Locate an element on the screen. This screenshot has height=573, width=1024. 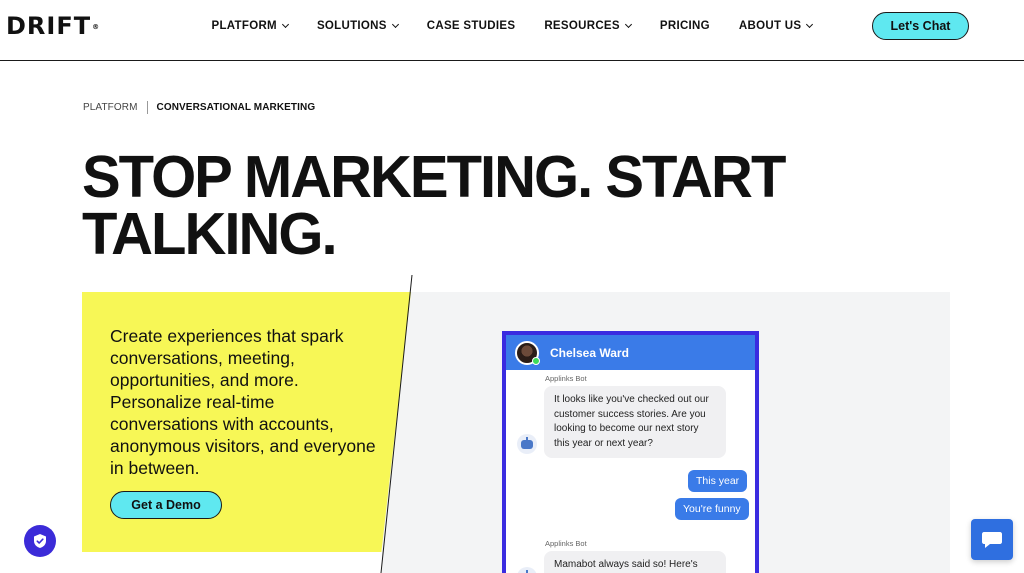
breadcrumb-platform-link: PLATFORM is located at coordinates (110, 107).